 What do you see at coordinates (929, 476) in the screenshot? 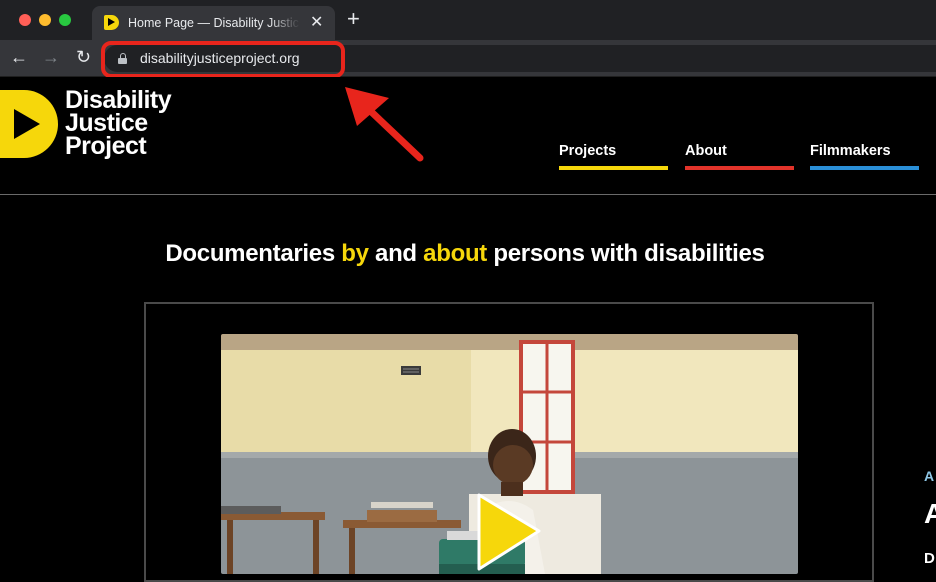
I see `side-card-category: A` at bounding box center [929, 476].